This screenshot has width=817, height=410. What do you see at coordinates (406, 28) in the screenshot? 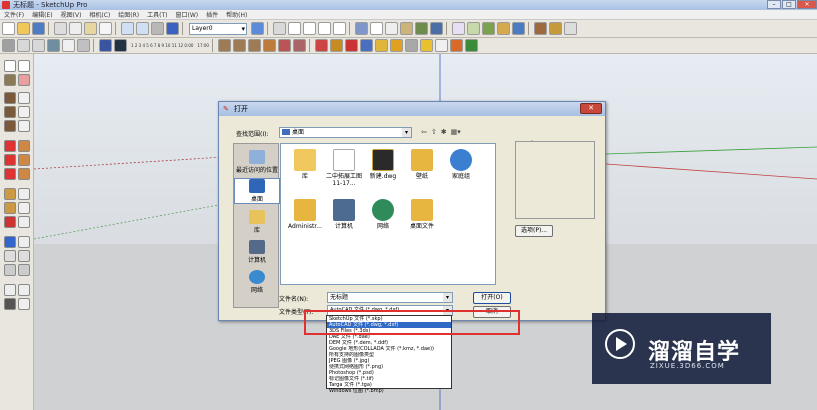
I see `shaded-icon` at bounding box center [406, 28].